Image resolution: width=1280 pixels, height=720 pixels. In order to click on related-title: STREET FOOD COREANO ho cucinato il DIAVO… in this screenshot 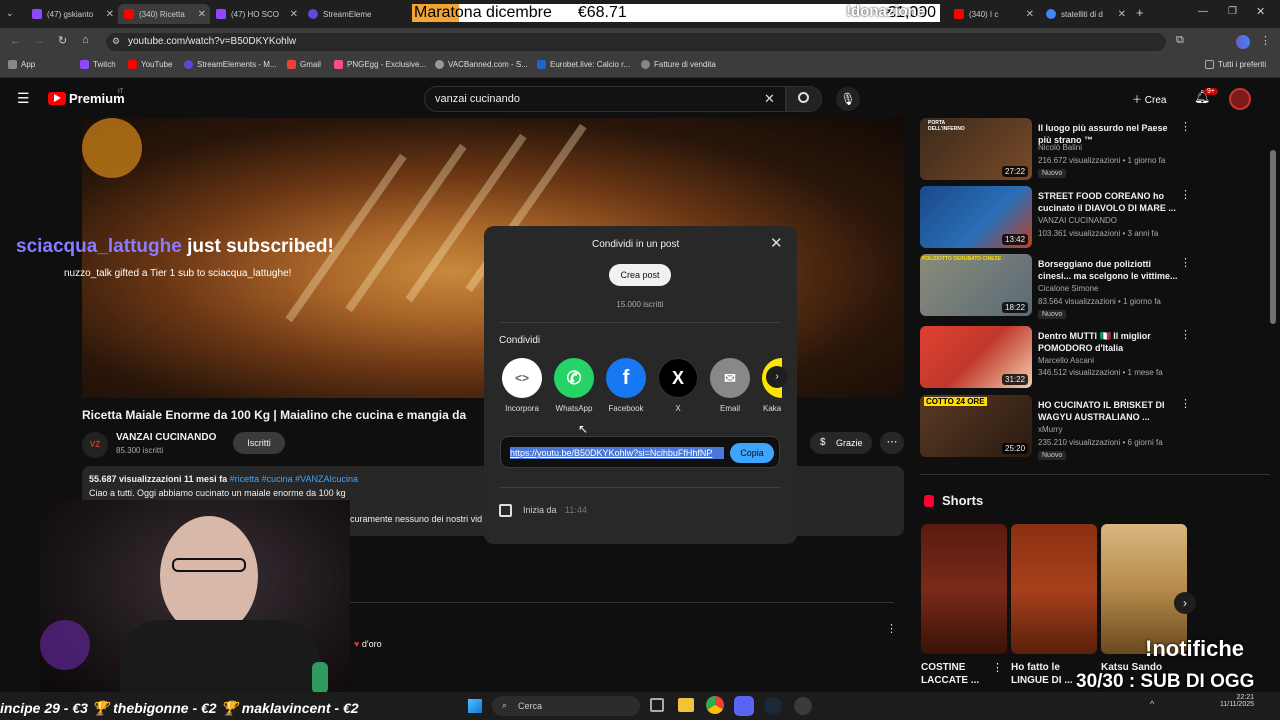, I will do `click(1107, 202)`.